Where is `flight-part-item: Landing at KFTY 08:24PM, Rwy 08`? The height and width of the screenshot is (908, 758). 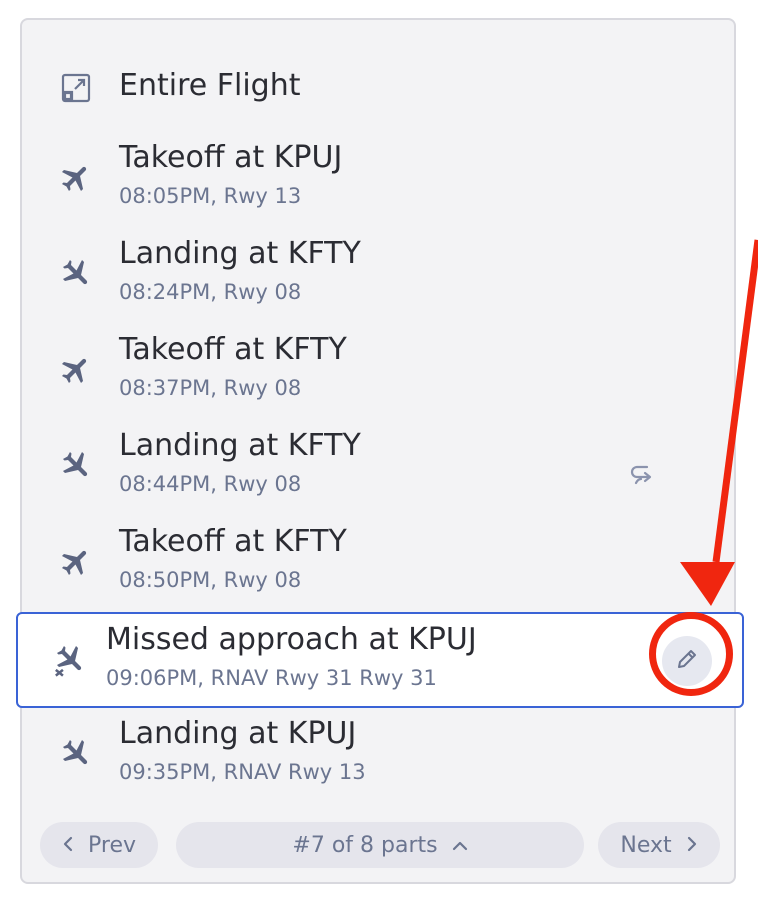 flight-part-item: Landing at KFTY 08:24PM, Rwy 08 is located at coordinates (379, 280).